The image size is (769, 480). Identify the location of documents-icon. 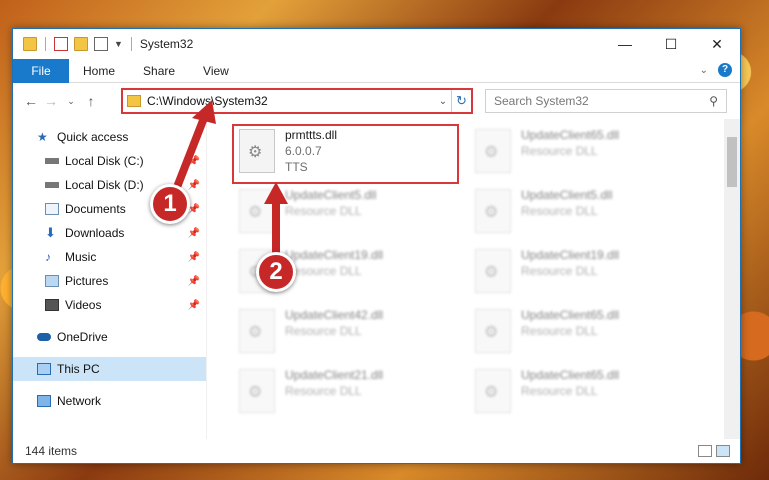
(52, 209).